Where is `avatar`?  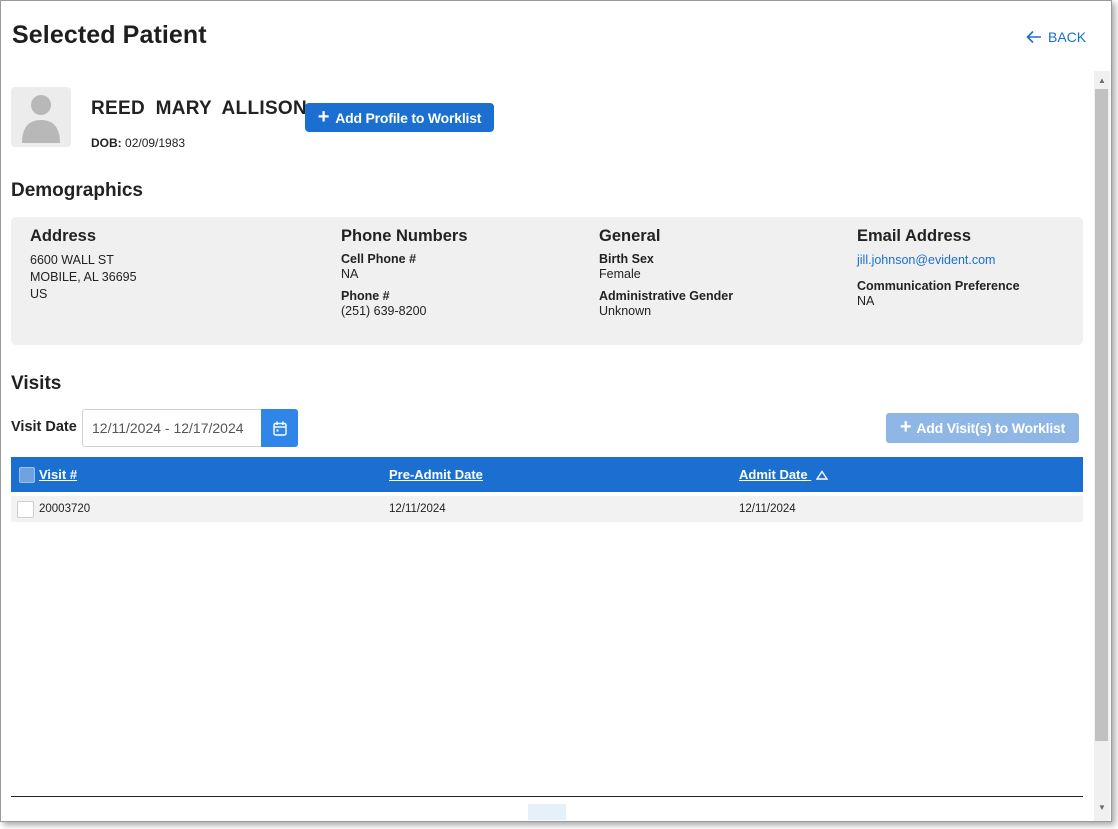
avatar is located at coordinates (41, 117).